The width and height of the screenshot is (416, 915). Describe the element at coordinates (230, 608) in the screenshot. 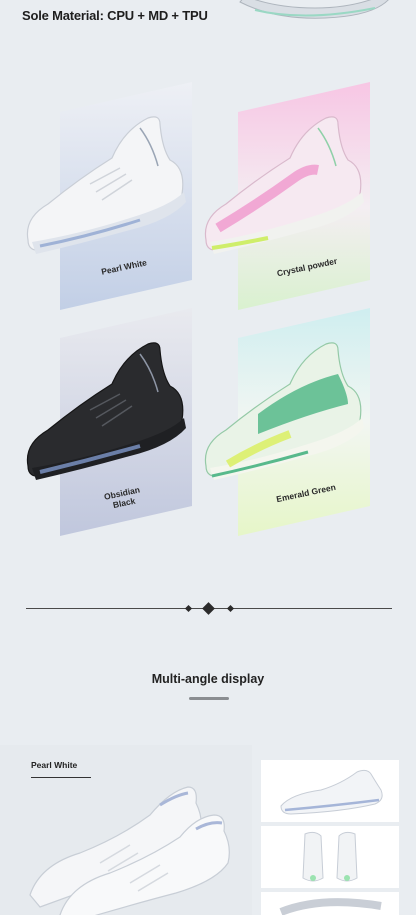

I see `divider-diamond-right-icon` at that location.